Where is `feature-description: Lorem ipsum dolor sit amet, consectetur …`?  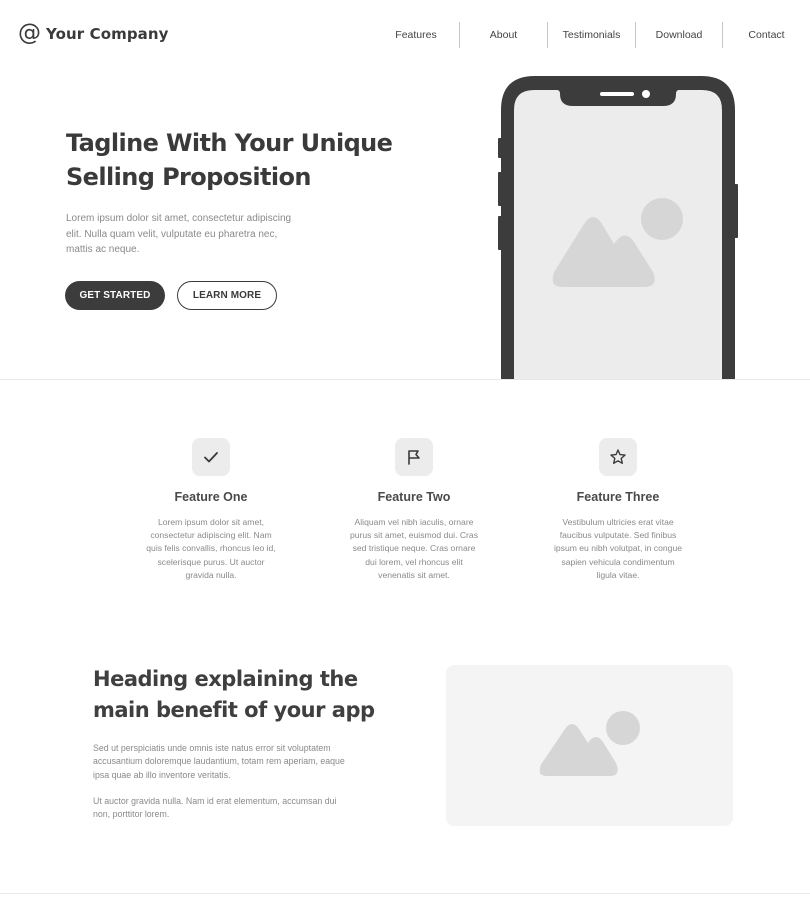
feature-description: Lorem ipsum dolor sit amet, consectetur … is located at coordinates (211, 548).